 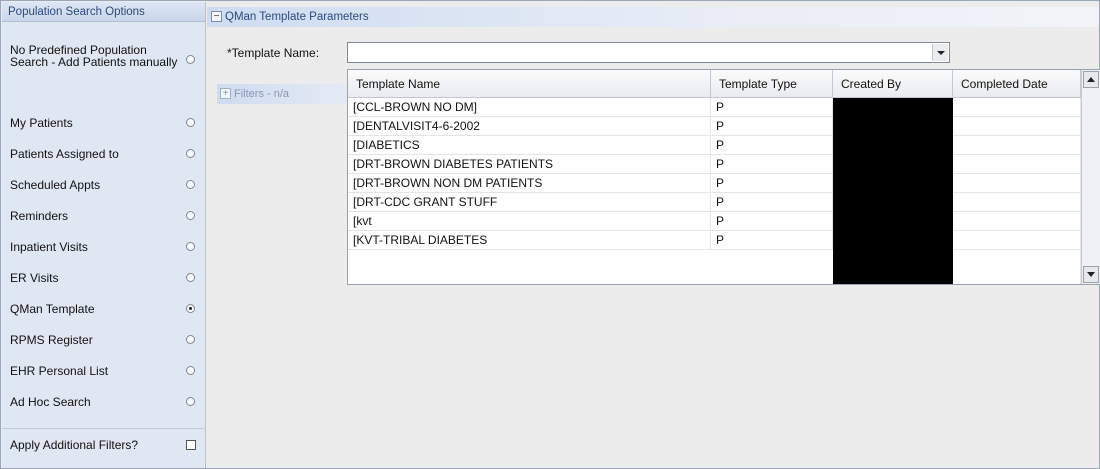 I want to click on expand-icon: +, so click(x=225, y=93).